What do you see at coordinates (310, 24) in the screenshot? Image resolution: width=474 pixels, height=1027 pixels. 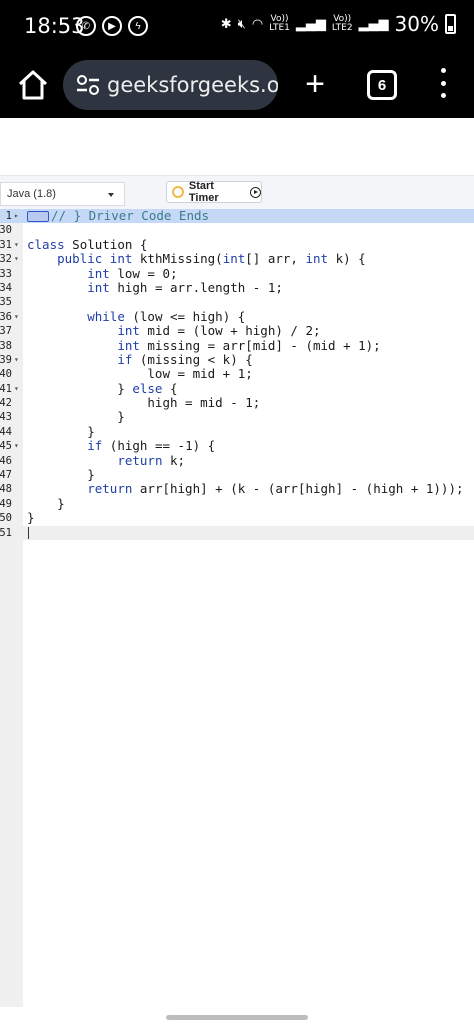 I see `signal-icon: ▂▄▆` at bounding box center [310, 24].